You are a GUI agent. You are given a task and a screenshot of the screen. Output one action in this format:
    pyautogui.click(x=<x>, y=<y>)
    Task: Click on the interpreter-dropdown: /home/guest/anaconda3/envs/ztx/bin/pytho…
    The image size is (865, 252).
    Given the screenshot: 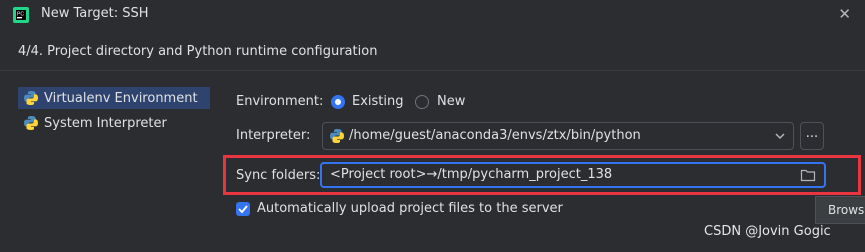 What is the action you would take?
    pyautogui.click(x=558, y=136)
    